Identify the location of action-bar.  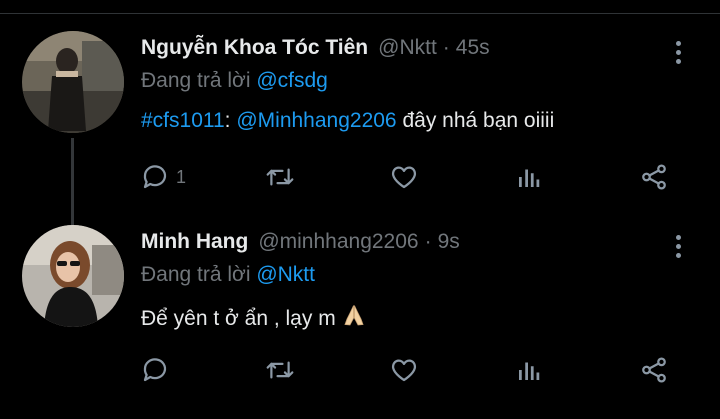
(360, 372).